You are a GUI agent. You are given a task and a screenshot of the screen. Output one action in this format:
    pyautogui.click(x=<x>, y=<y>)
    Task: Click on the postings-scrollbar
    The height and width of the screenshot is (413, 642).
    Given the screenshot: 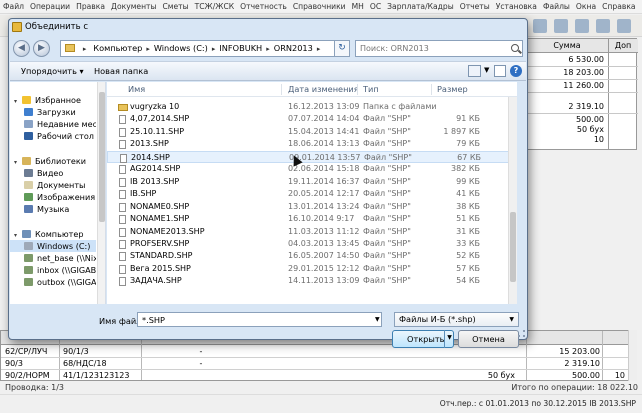 What is the action you would take?
    pyautogui.click(x=632, y=355)
    